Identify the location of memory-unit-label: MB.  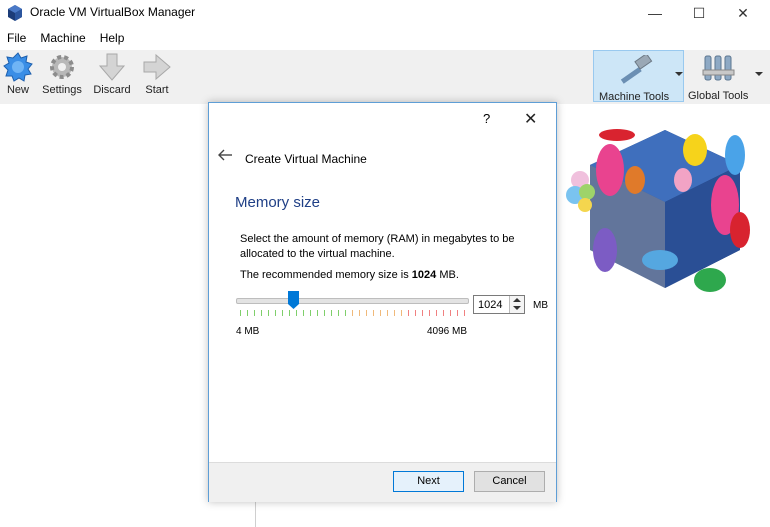
(540, 305).